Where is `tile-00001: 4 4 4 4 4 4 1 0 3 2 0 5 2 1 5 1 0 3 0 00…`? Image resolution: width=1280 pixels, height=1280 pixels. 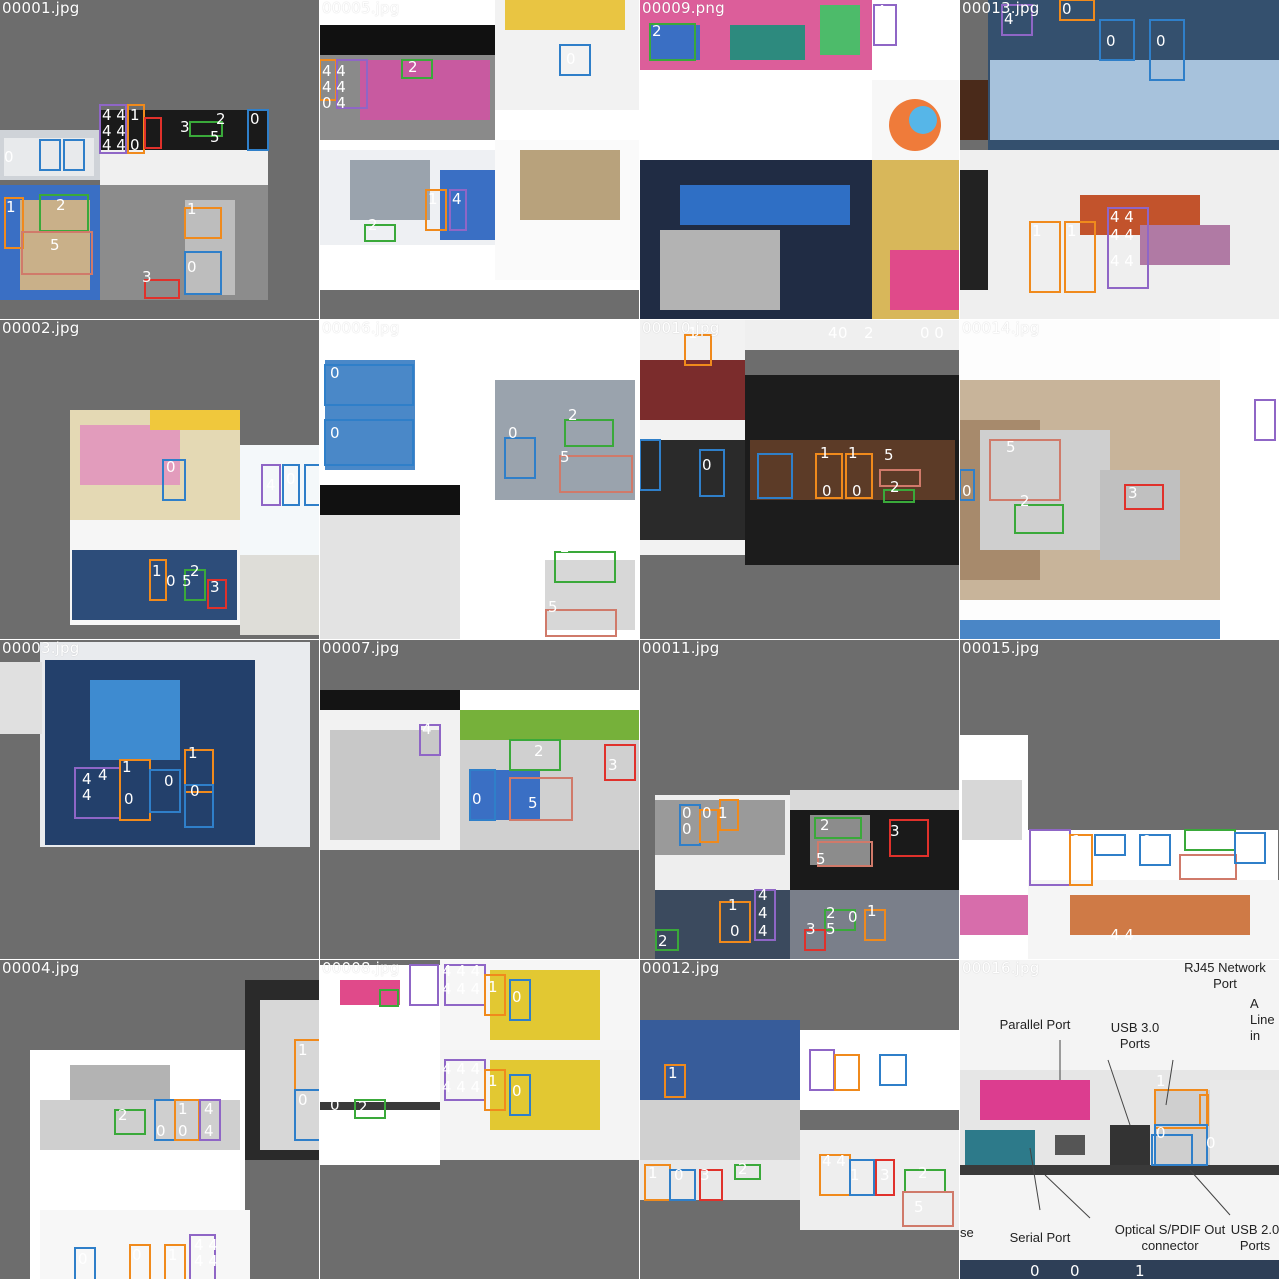
tile-00001: 4 4 4 4 4 4 1 0 3 2 0 5 2 1 5 1 0 3 0 00… is located at coordinates (160, 160).